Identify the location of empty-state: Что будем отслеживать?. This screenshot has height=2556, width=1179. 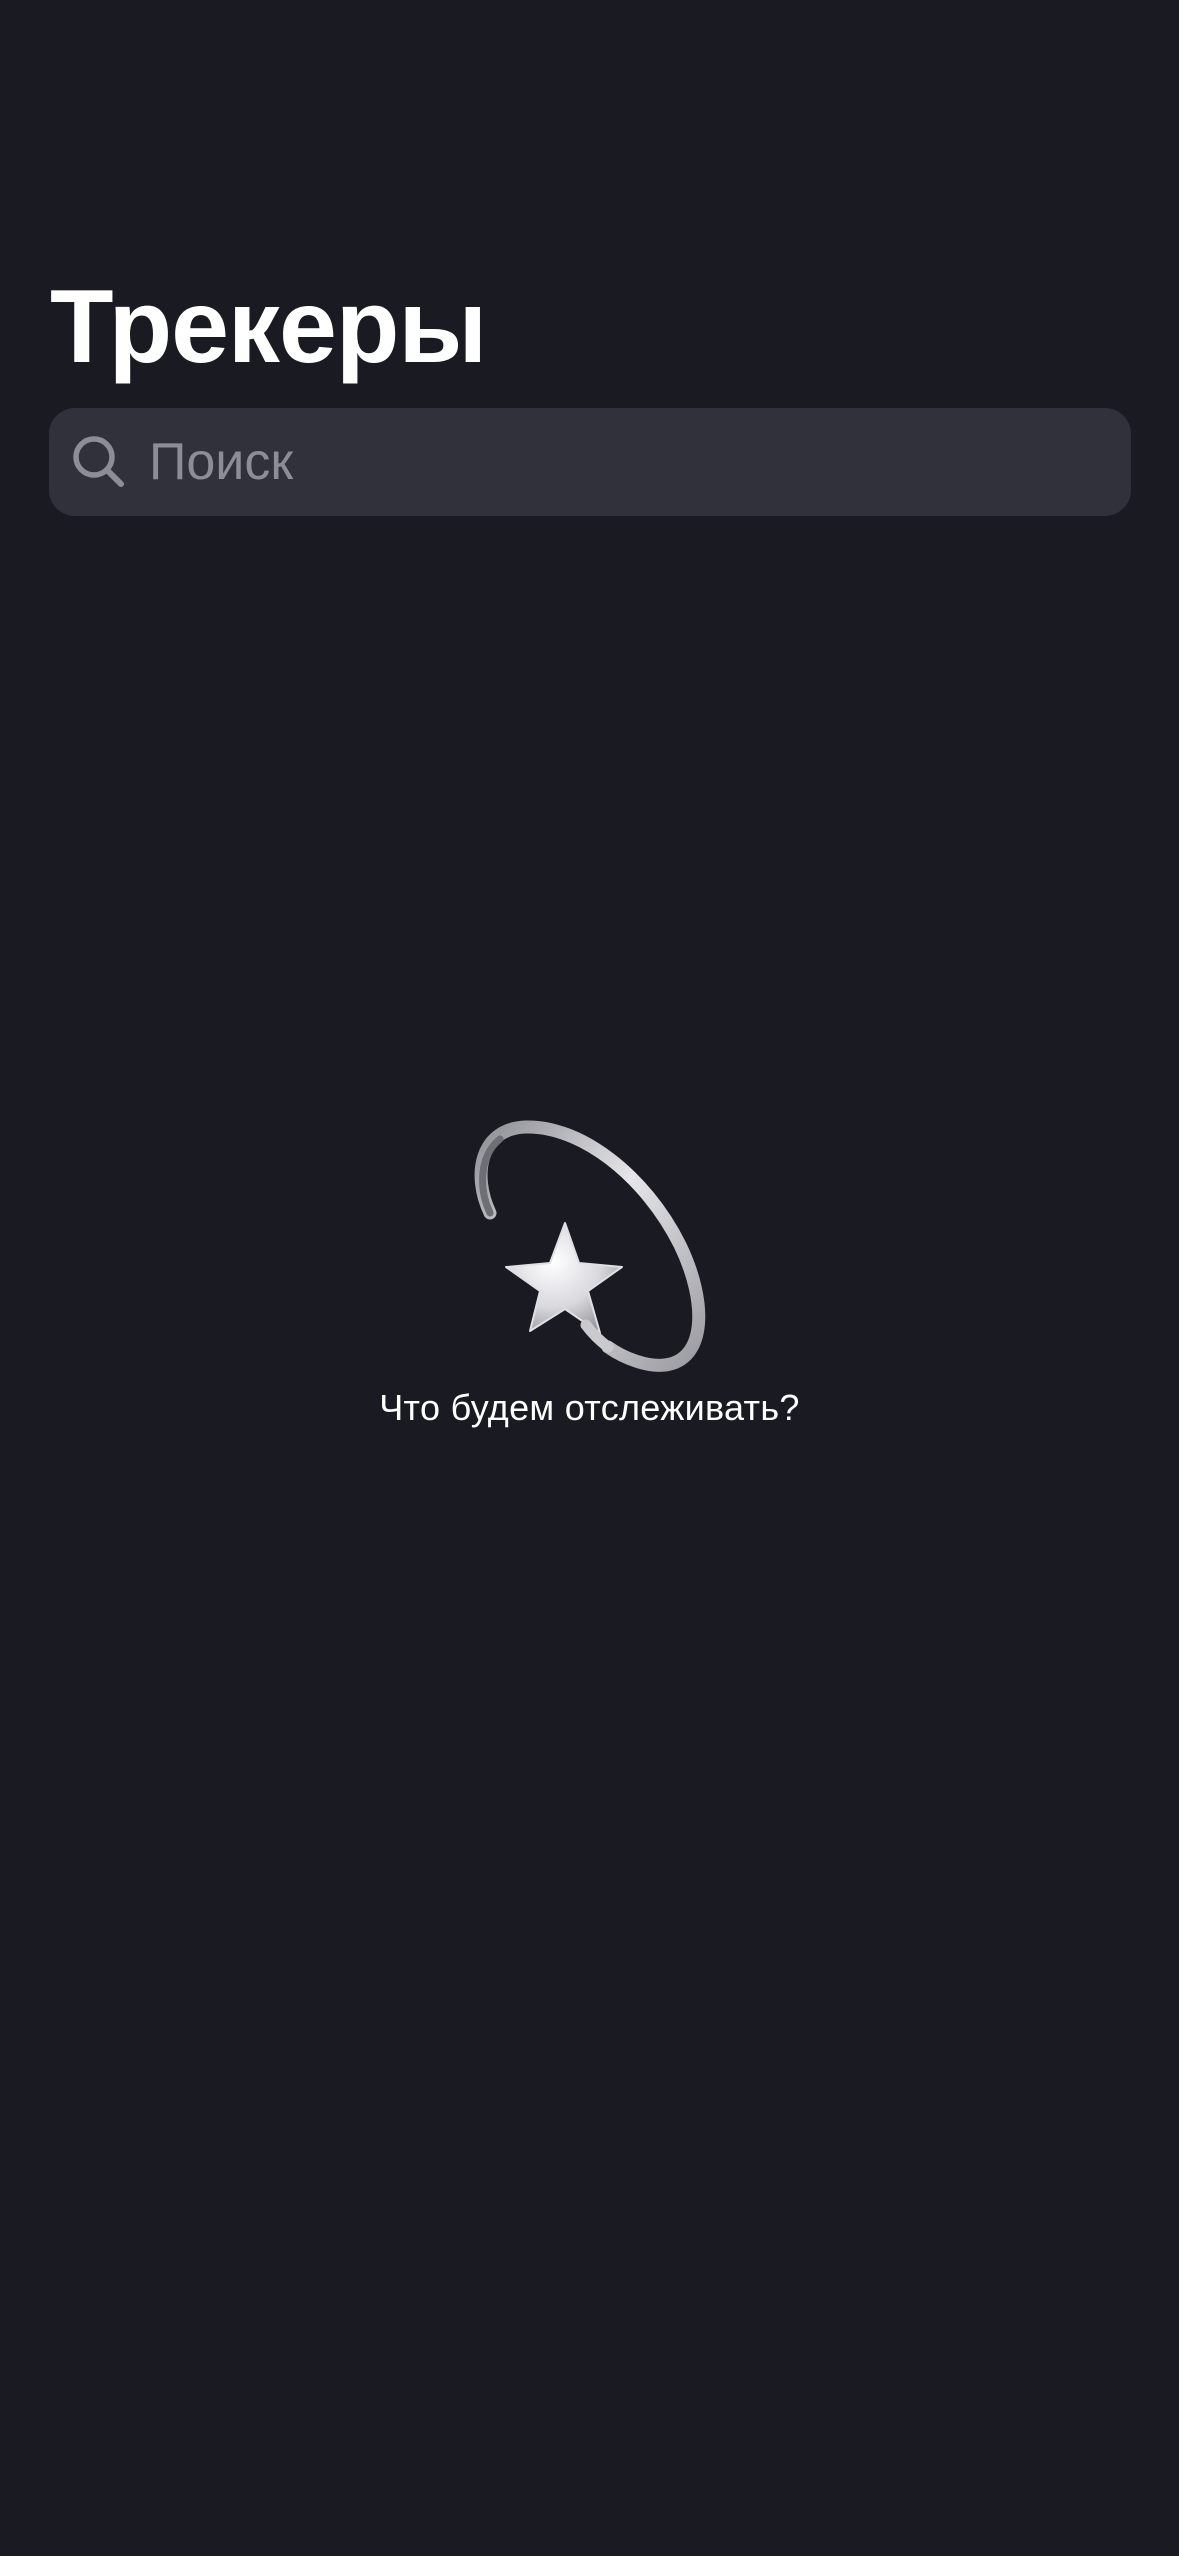
(589, 1272).